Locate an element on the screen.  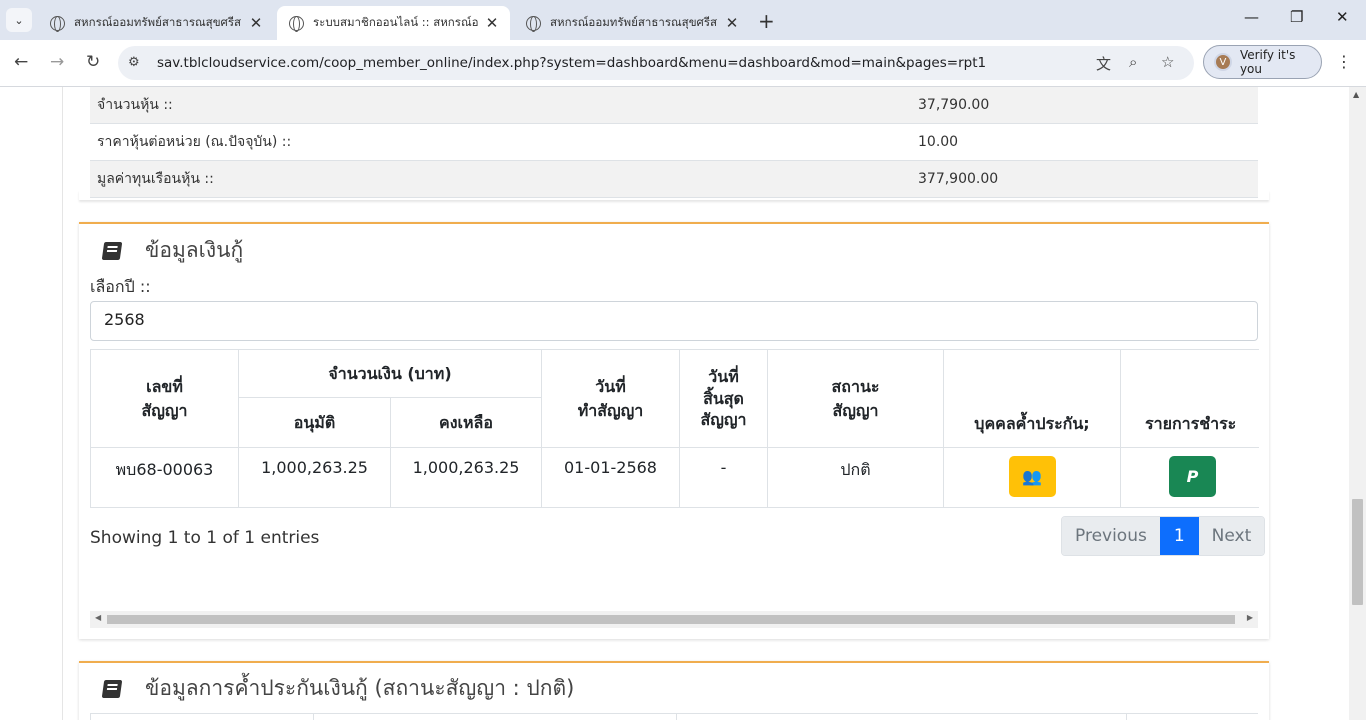
page-vertical-scrollbar: ▲ is located at coordinates (1357, 403).